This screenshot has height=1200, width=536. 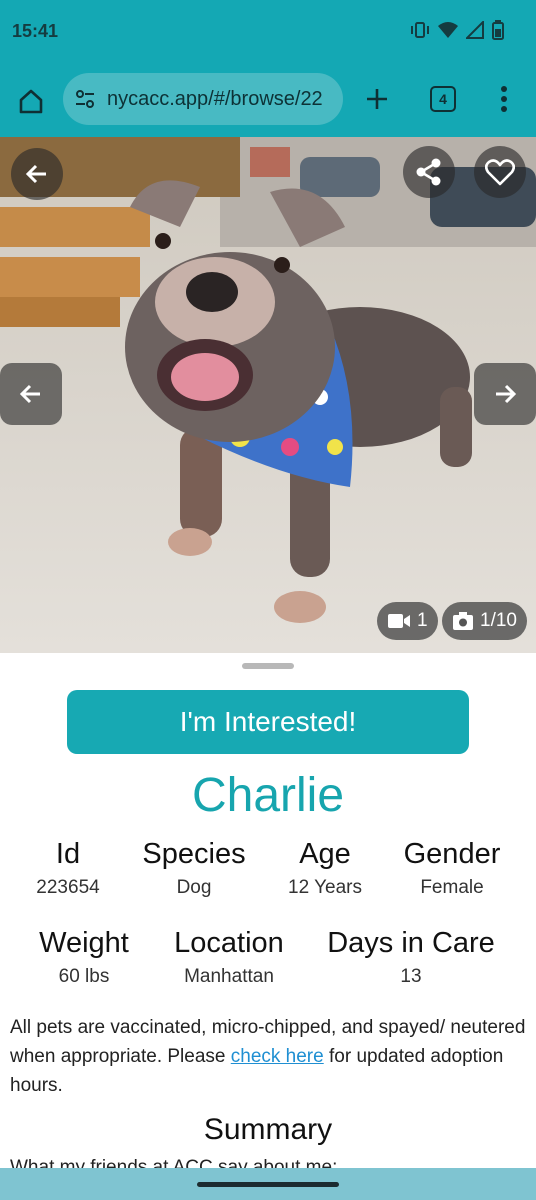 I want to click on info-weight: Weight 60 lbs, so click(x=84, y=957).